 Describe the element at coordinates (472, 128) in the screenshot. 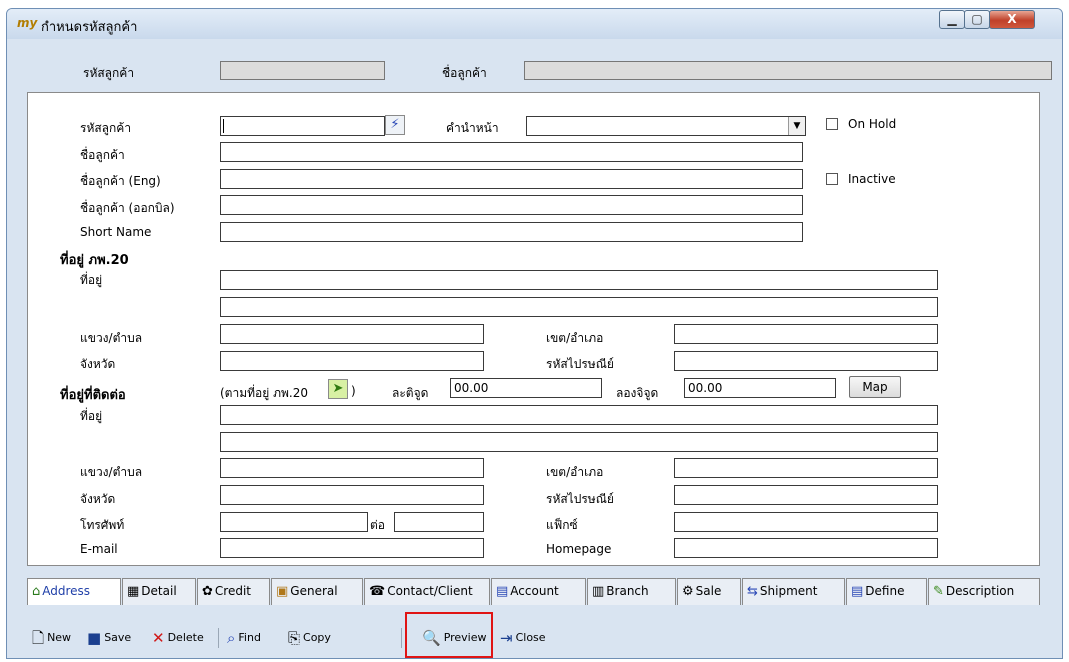

I see `prefix-label: คำนำหน้า` at that location.